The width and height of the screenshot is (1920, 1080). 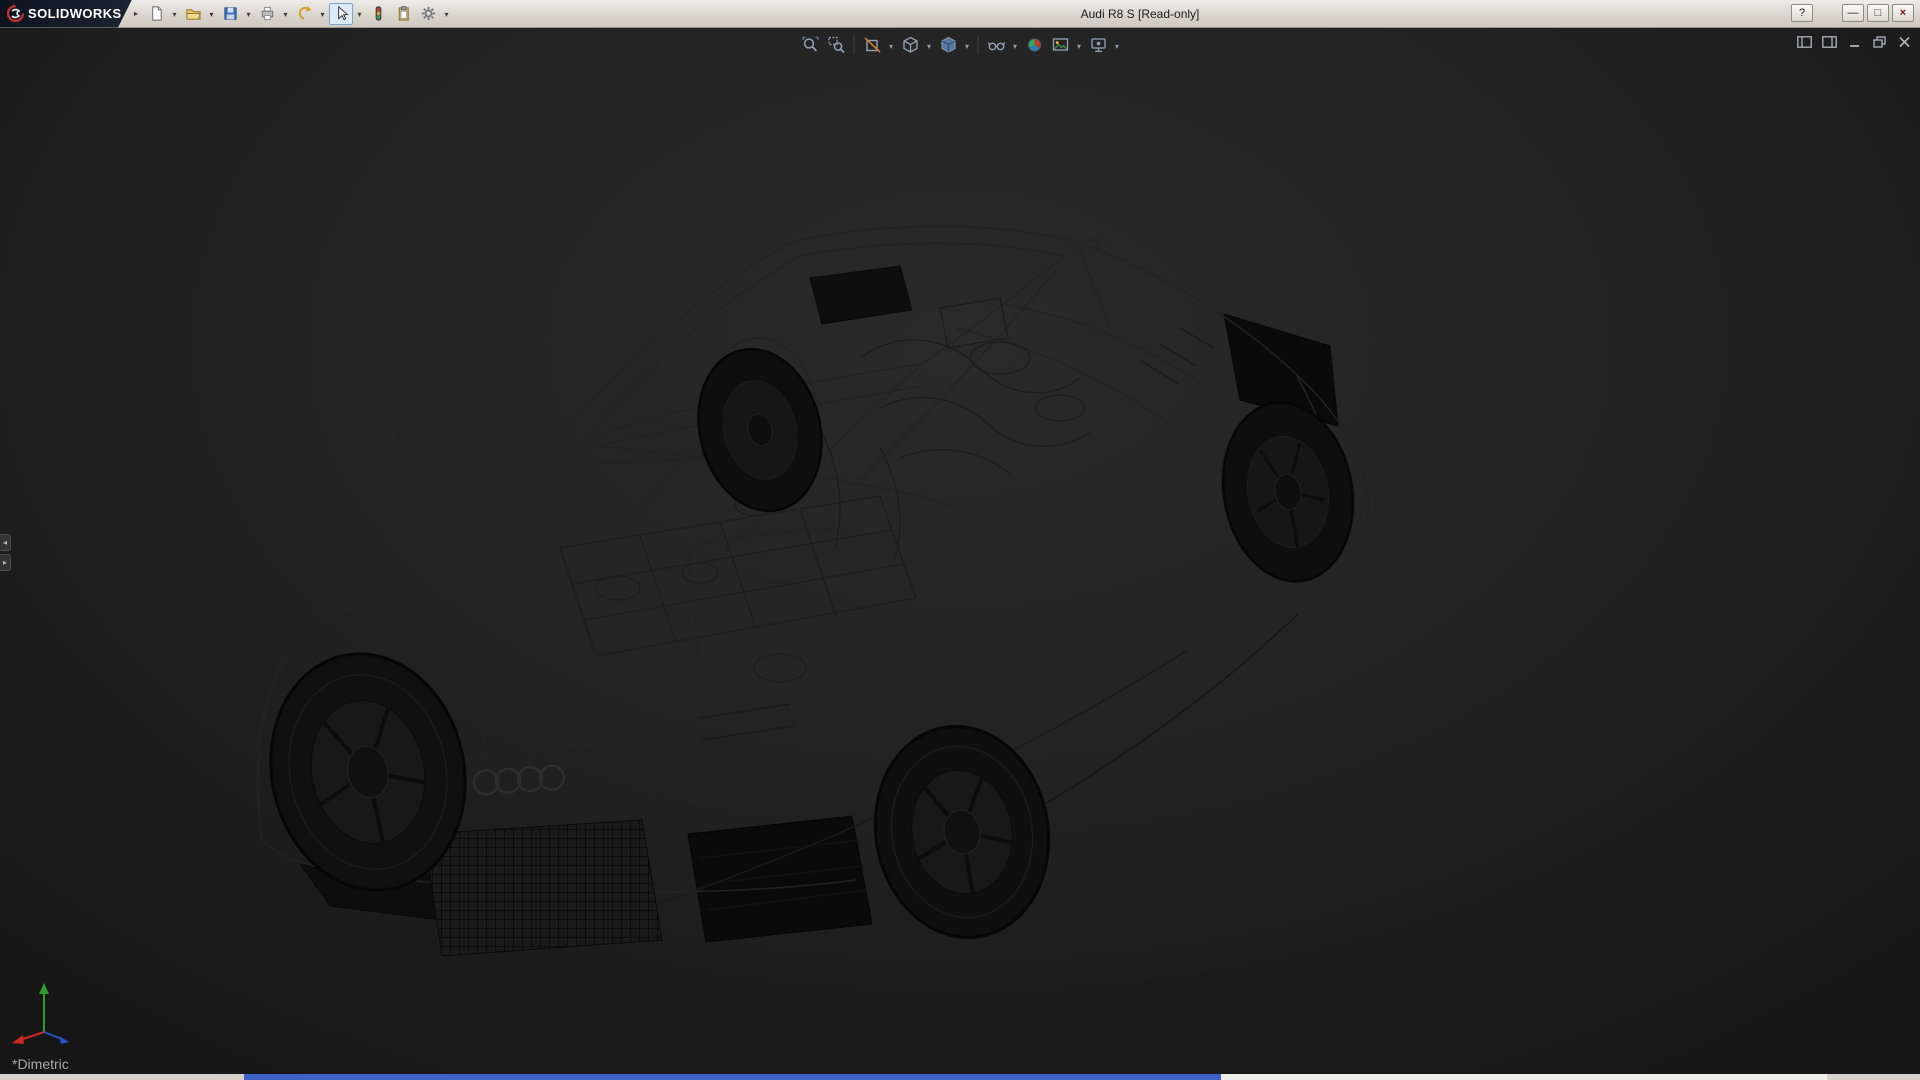 I want to click on zoom-to-area-icon, so click(x=836, y=45).